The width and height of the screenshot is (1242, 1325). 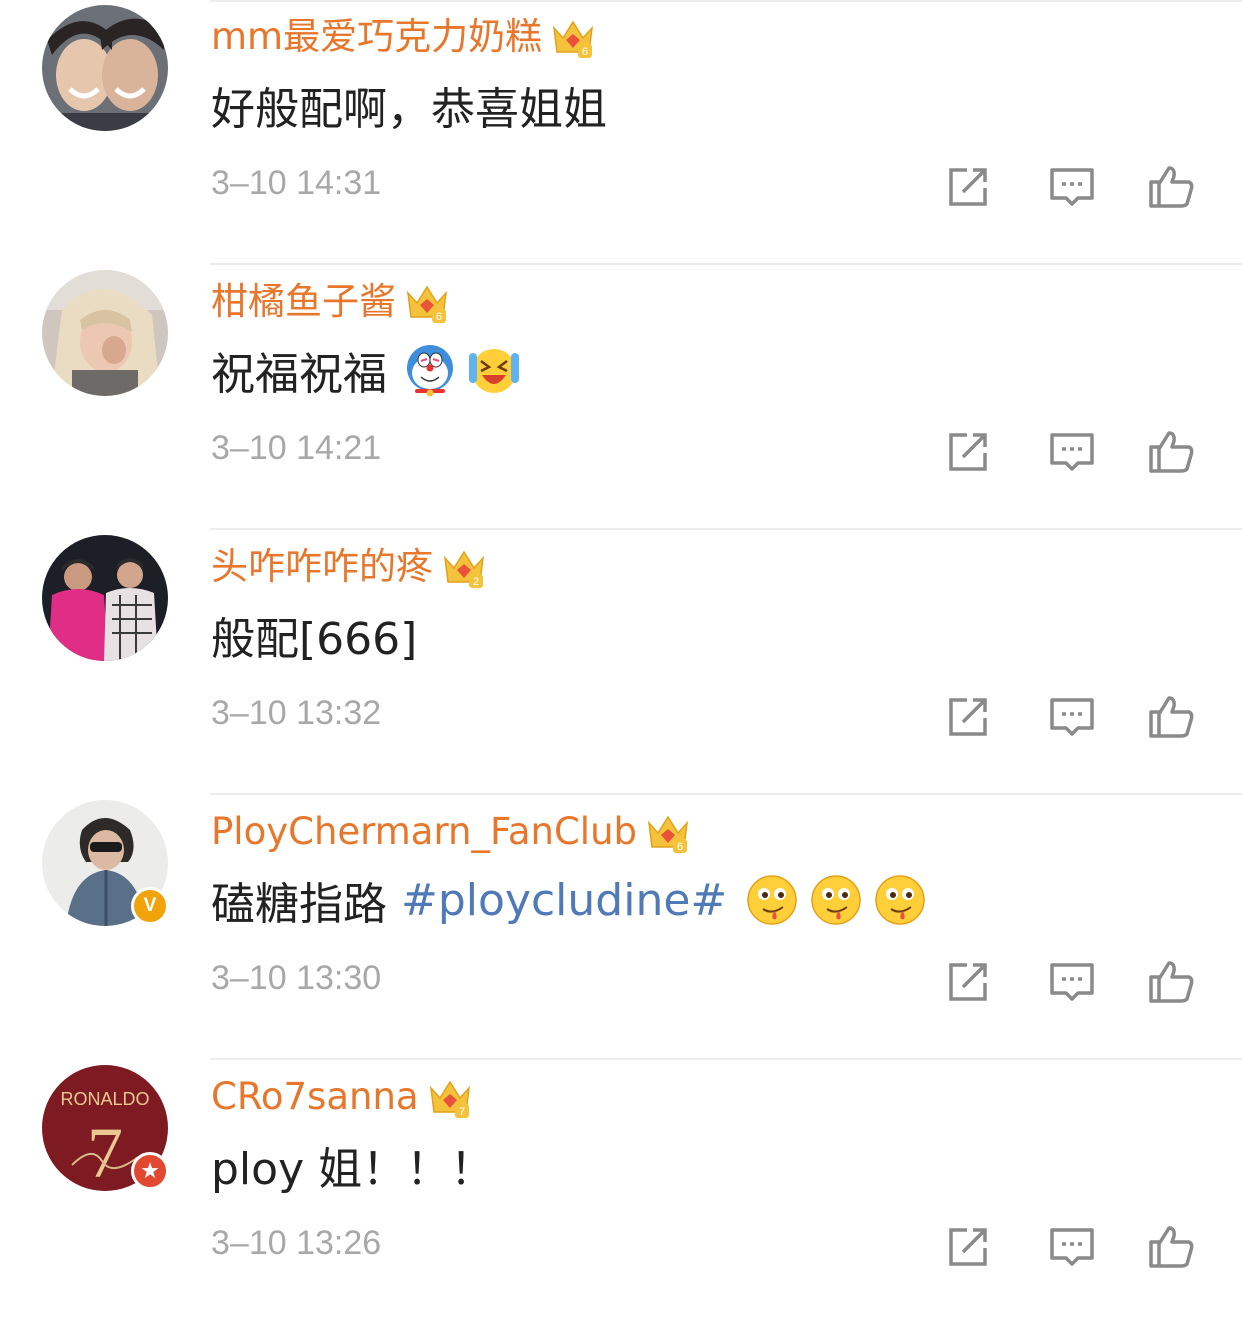 I want to click on comment-text: 般配[666], so click(x=314, y=639).